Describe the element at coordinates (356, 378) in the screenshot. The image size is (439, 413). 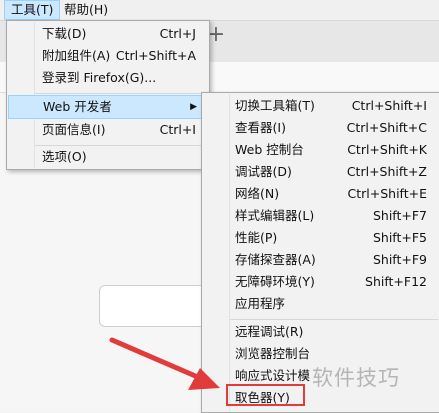
I see `watermark: 软件技巧` at that location.